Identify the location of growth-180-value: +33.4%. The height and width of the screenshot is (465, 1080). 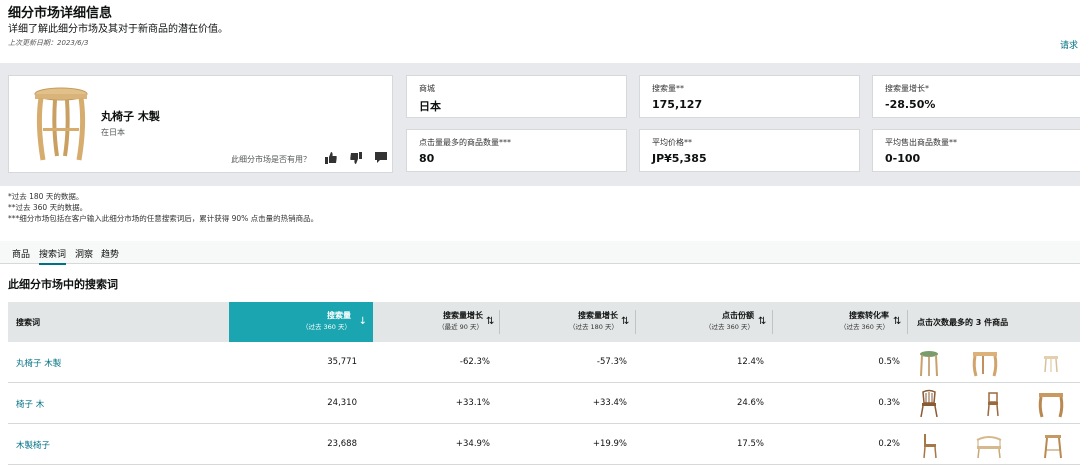
(609, 403).